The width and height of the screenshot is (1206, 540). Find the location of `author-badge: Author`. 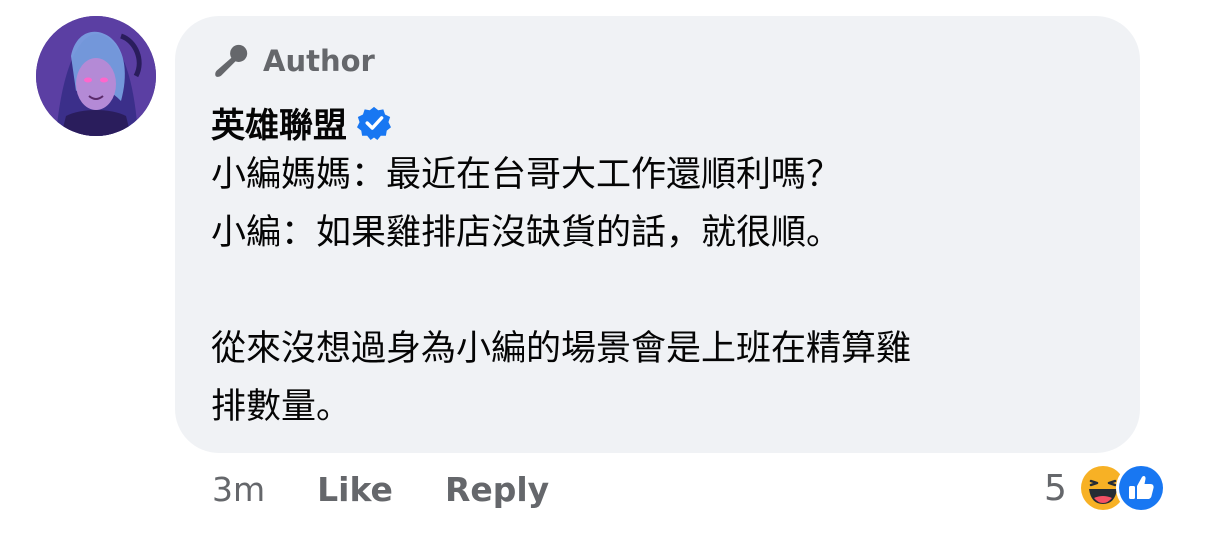

author-badge: Author is located at coordinates (294, 61).